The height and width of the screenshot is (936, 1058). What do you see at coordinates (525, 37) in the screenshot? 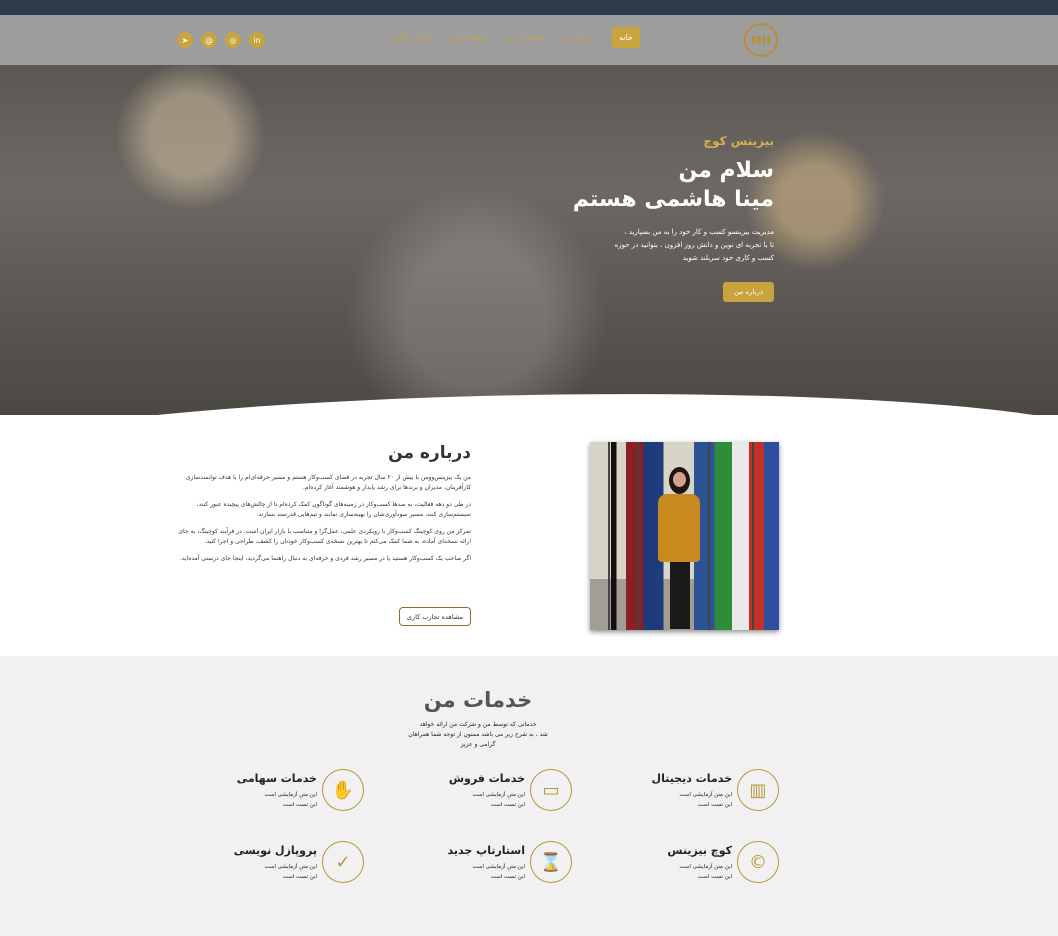
I see `nav-services: خدمات من` at bounding box center [525, 37].